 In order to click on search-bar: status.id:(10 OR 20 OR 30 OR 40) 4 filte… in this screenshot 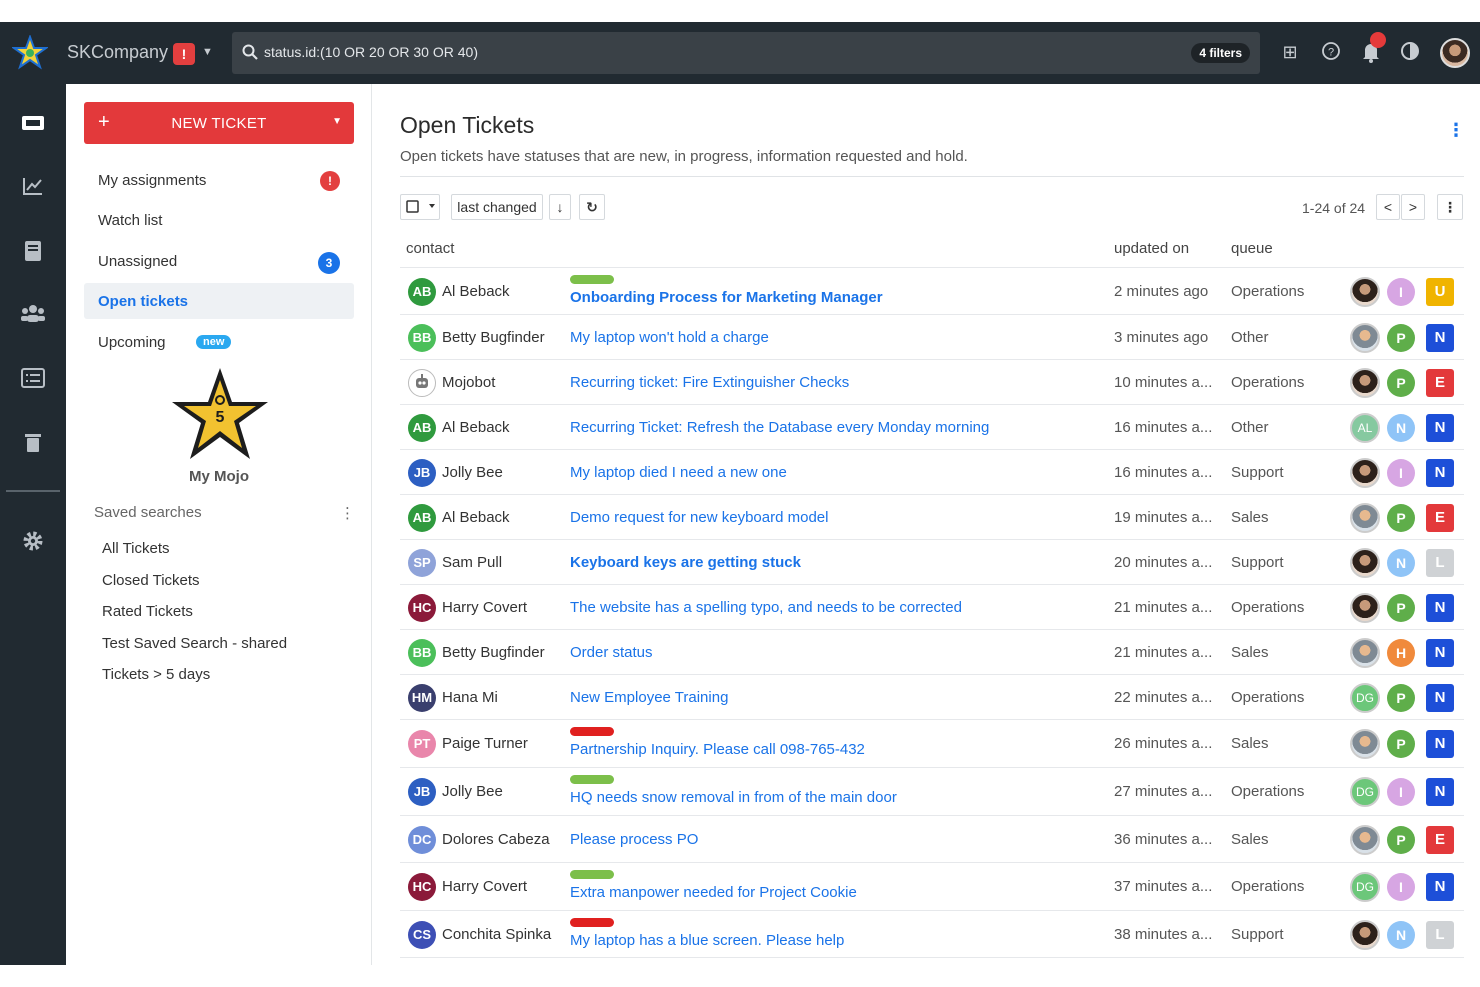, I will do `click(746, 53)`.